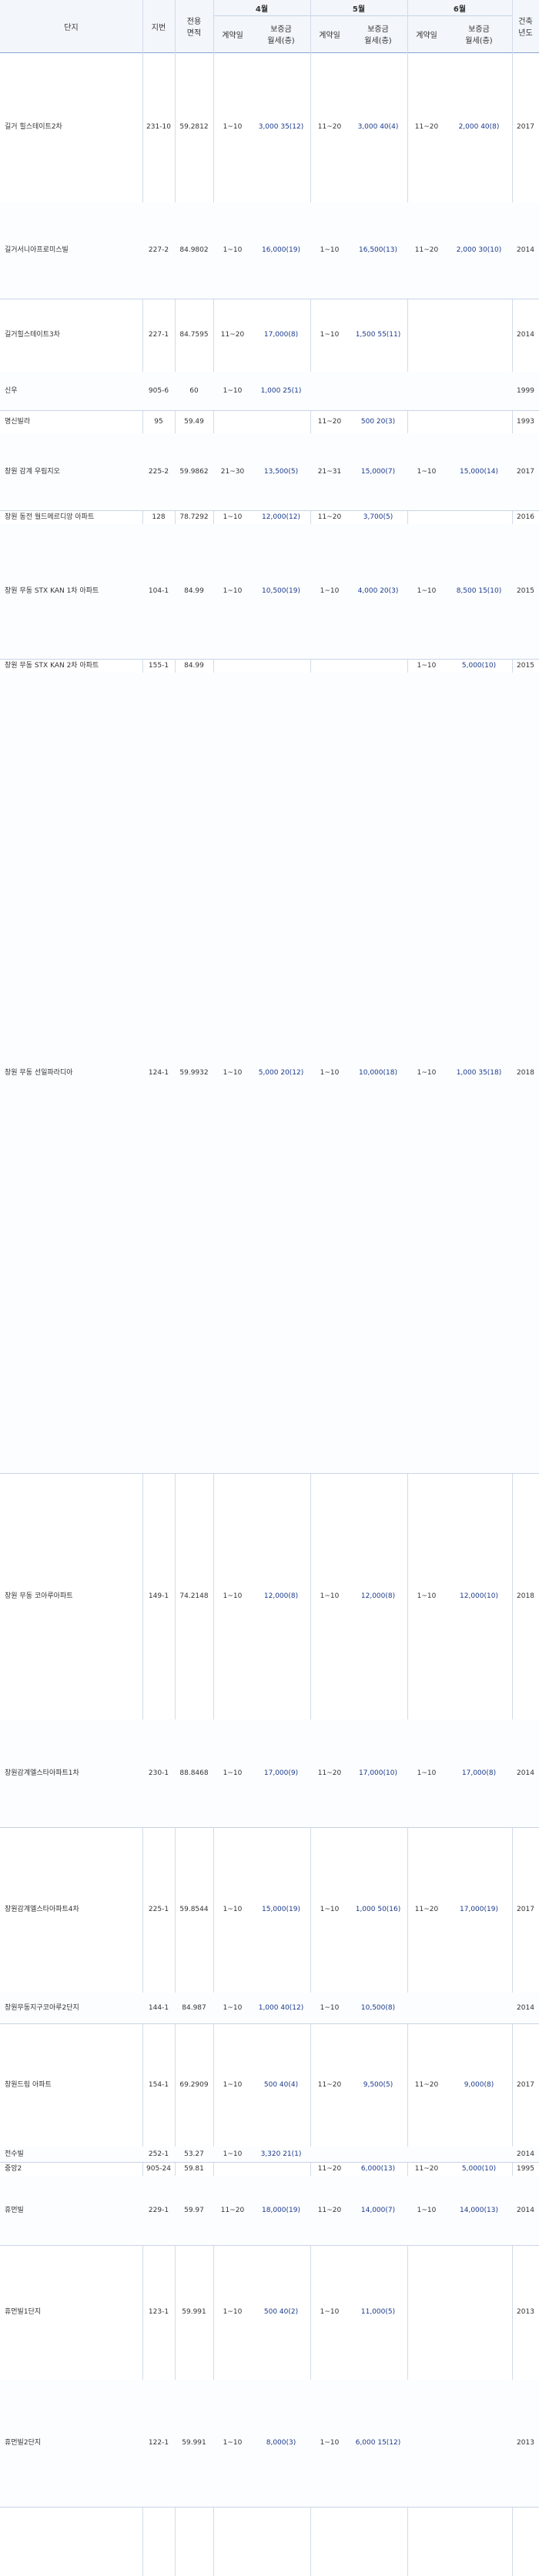 The height and width of the screenshot is (2576, 539). I want to click on complex-name: 창원 무동 선일파라디아, so click(71, 1073).